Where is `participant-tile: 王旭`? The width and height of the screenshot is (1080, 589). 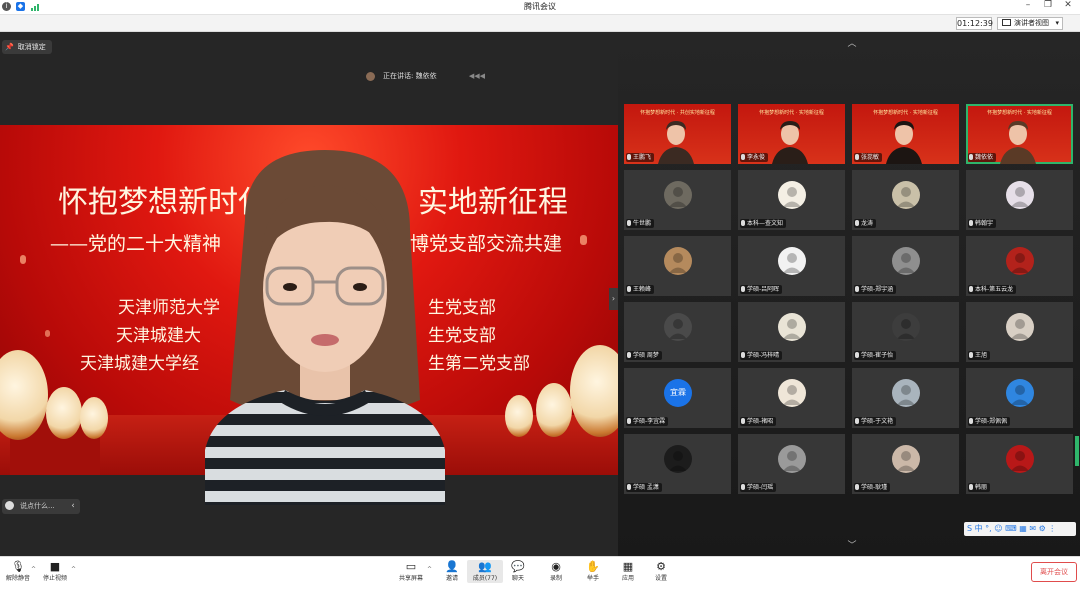
participant-tile: 王旭 is located at coordinates (1019, 332).